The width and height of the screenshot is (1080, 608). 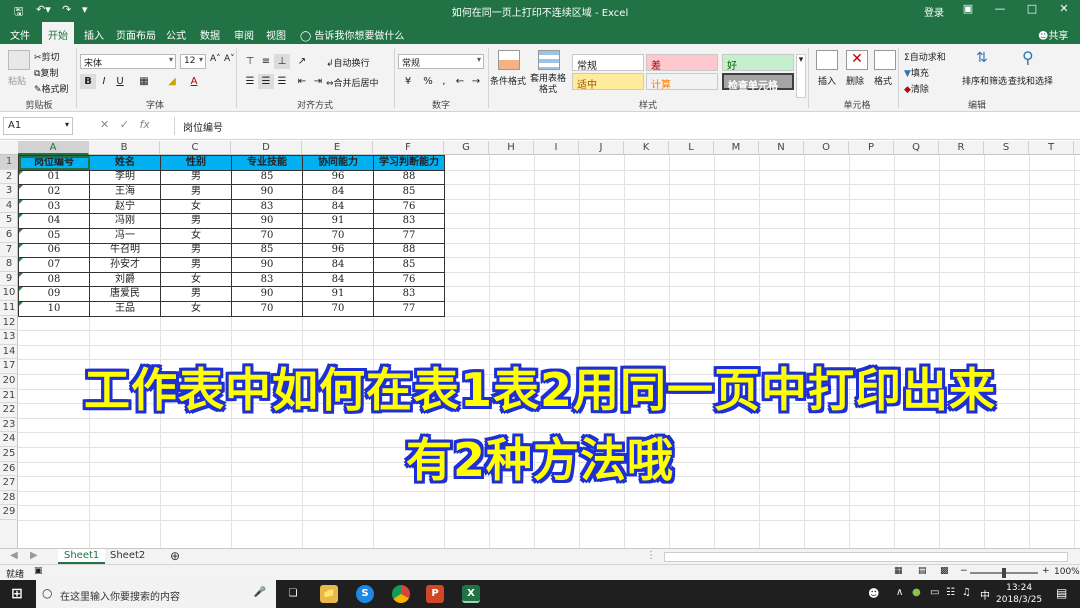 What do you see at coordinates (1028, 57) in the screenshot?
I see `search-icon: ⚲` at bounding box center [1028, 57].